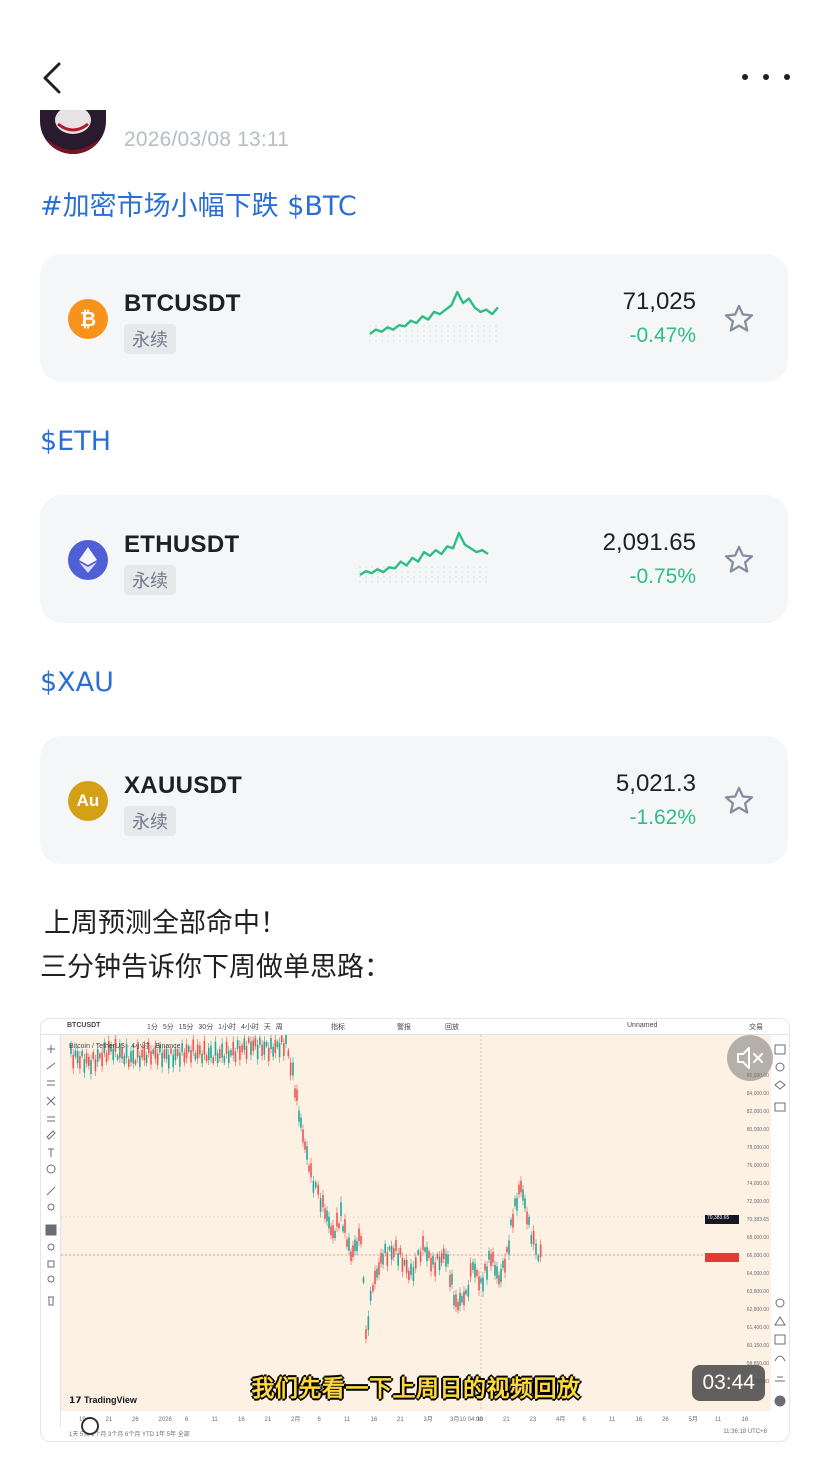  What do you see at coordinates (77, 682) in the screenshot?
I see `xau-tag-link: $XAU` at bounding box center [77, 682].